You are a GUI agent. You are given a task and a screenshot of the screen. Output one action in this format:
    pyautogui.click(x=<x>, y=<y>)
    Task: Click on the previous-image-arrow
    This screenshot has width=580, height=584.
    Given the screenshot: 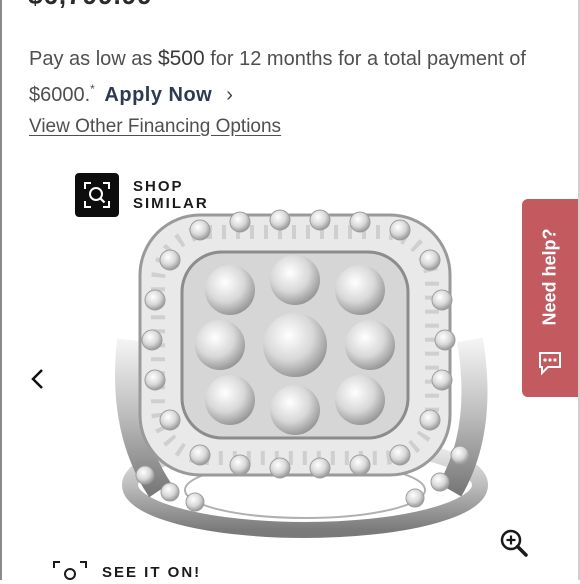 What is the action you would take?
    pyautogui.click(x=38, y=379)
    